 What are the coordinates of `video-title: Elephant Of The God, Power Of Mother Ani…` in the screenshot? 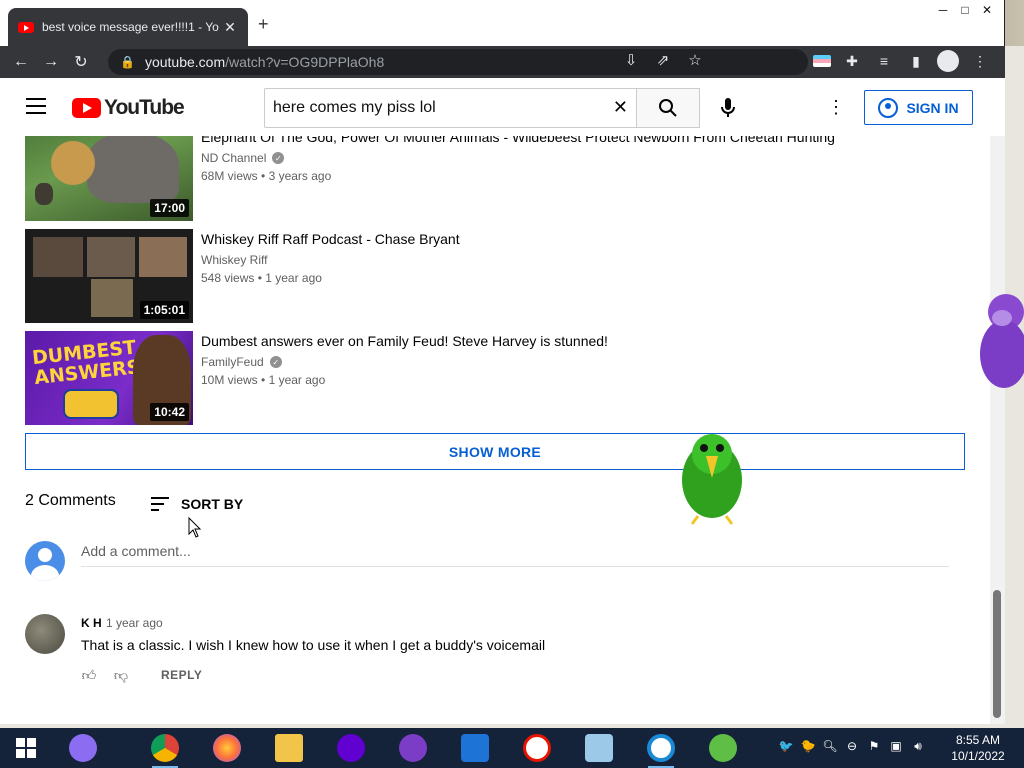 It's located at (518, 140).